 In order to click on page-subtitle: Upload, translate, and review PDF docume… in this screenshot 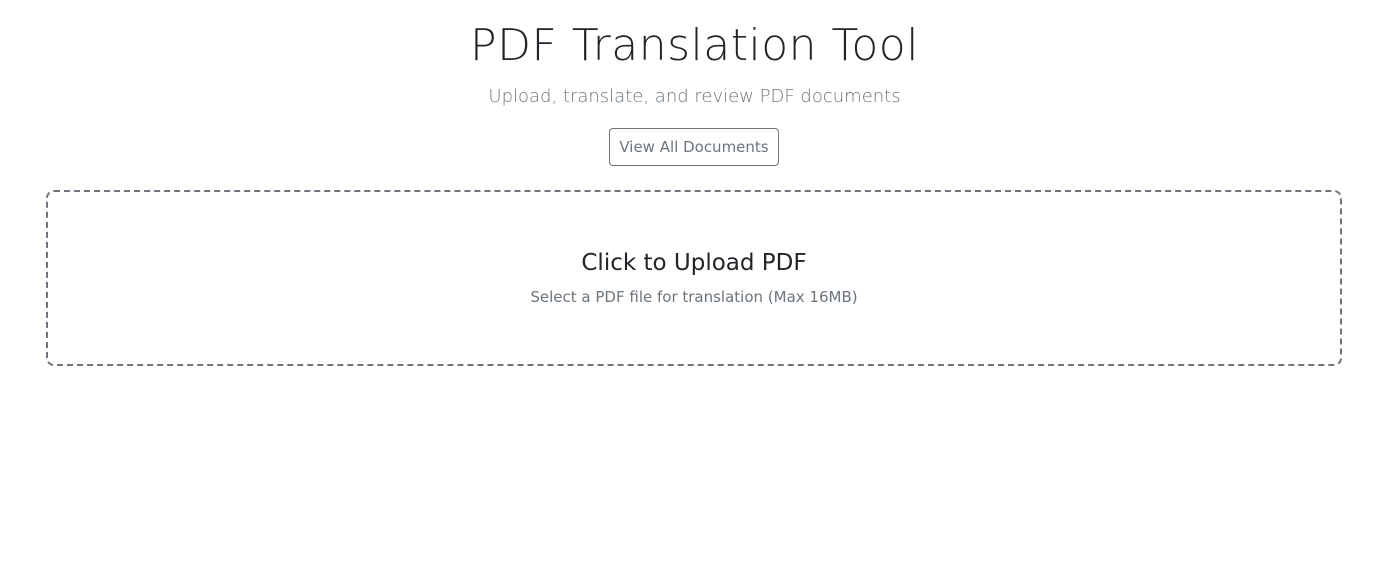, I will do `click(694, 96)`.